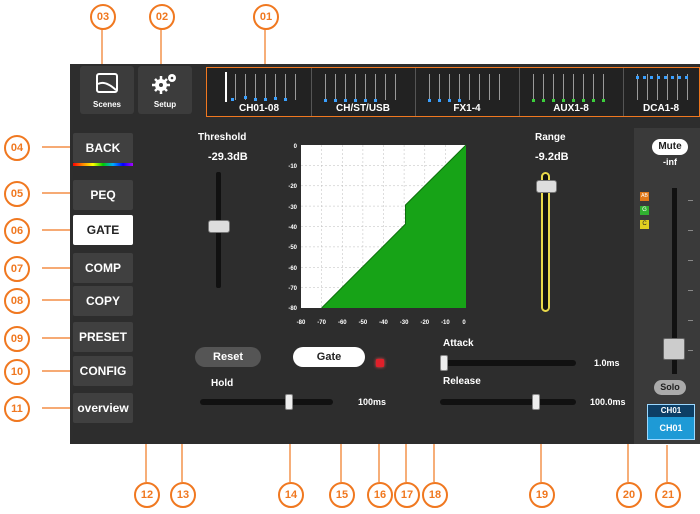  I want to click on scenes-label: Scenes, so click(107, 104).